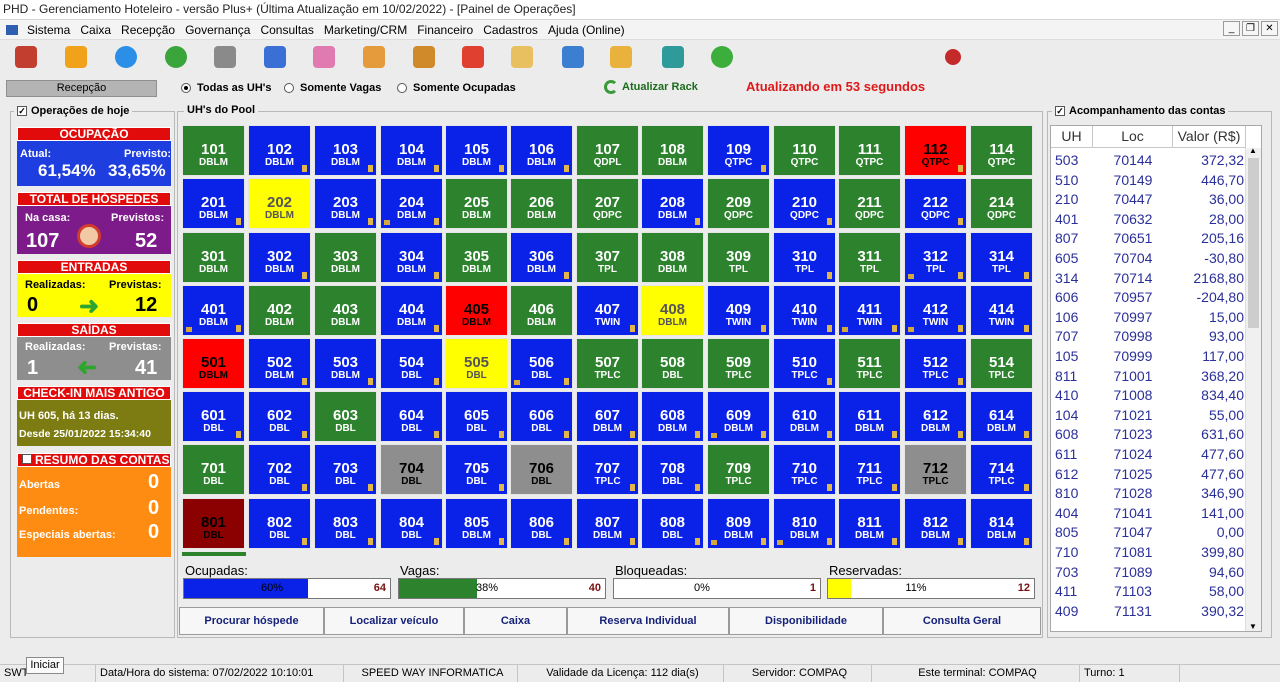 Image resolution: width=1280 pixels, height=682 pixels. Describe the element at coordinates (869, 203) in the screenshot. I see `room-211: 211 QDPC` at that location.